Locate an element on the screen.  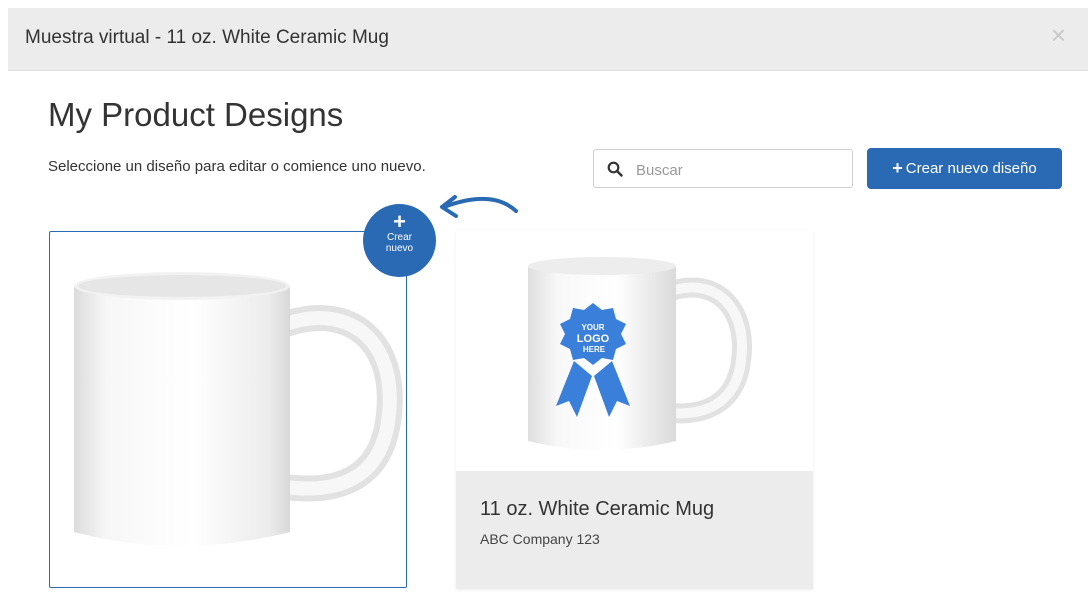
logo-line1: YOUR is located at coordinates (592, 327).